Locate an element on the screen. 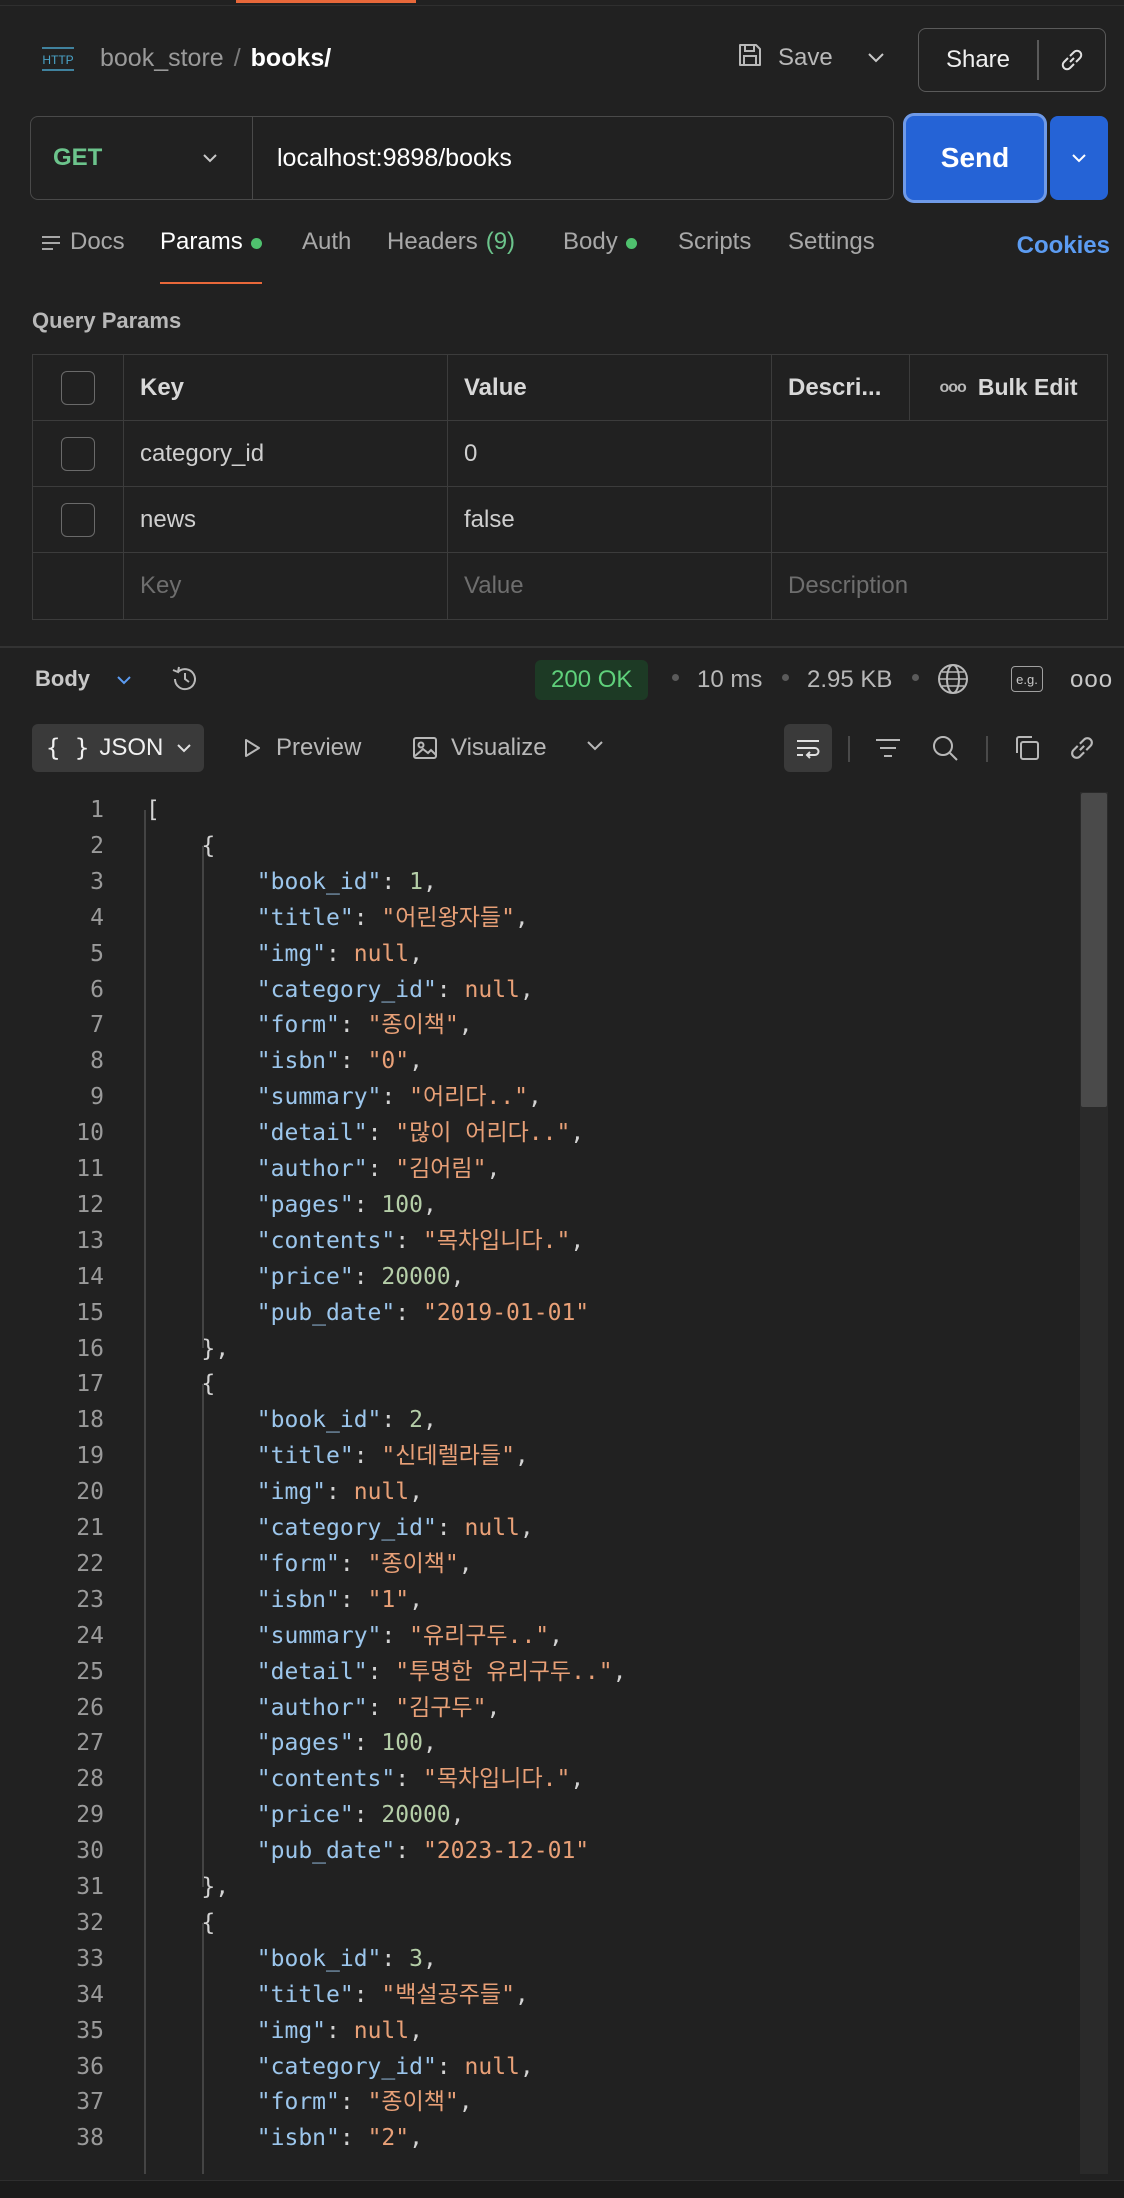 This screenshot has height=2198, width=1124. url-input is located at coordinates (573, 158).